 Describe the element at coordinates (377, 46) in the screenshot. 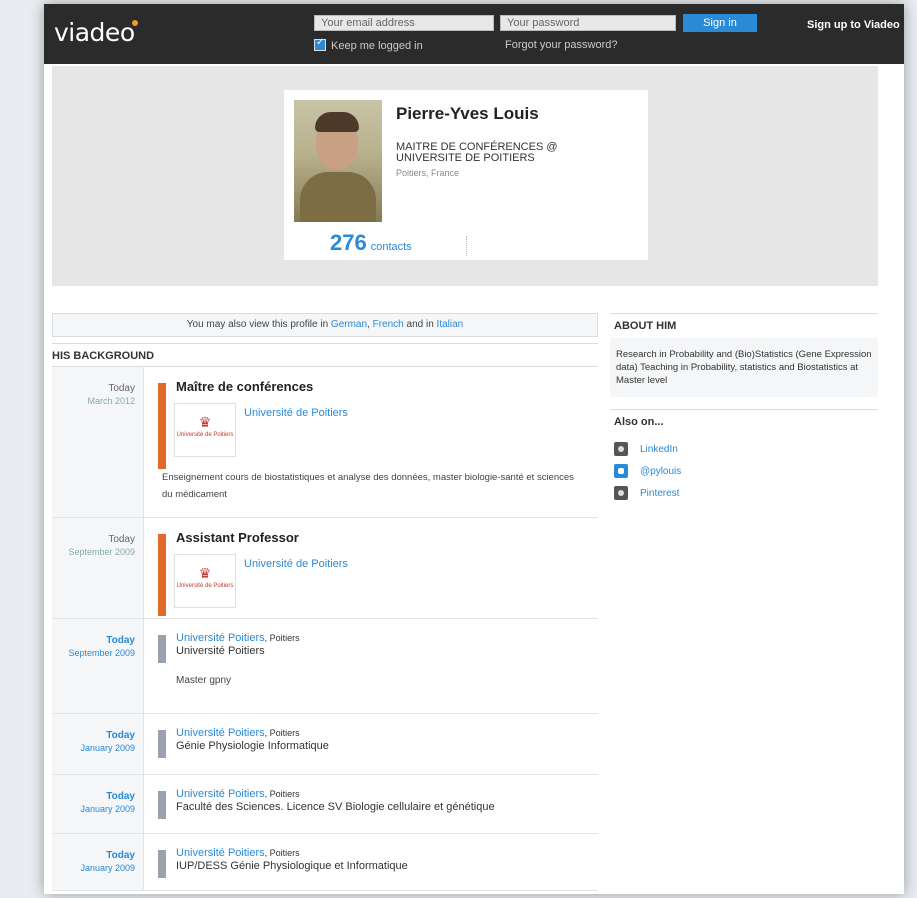

I see `keep-logged-in-label: Keep me logged in` at that location.